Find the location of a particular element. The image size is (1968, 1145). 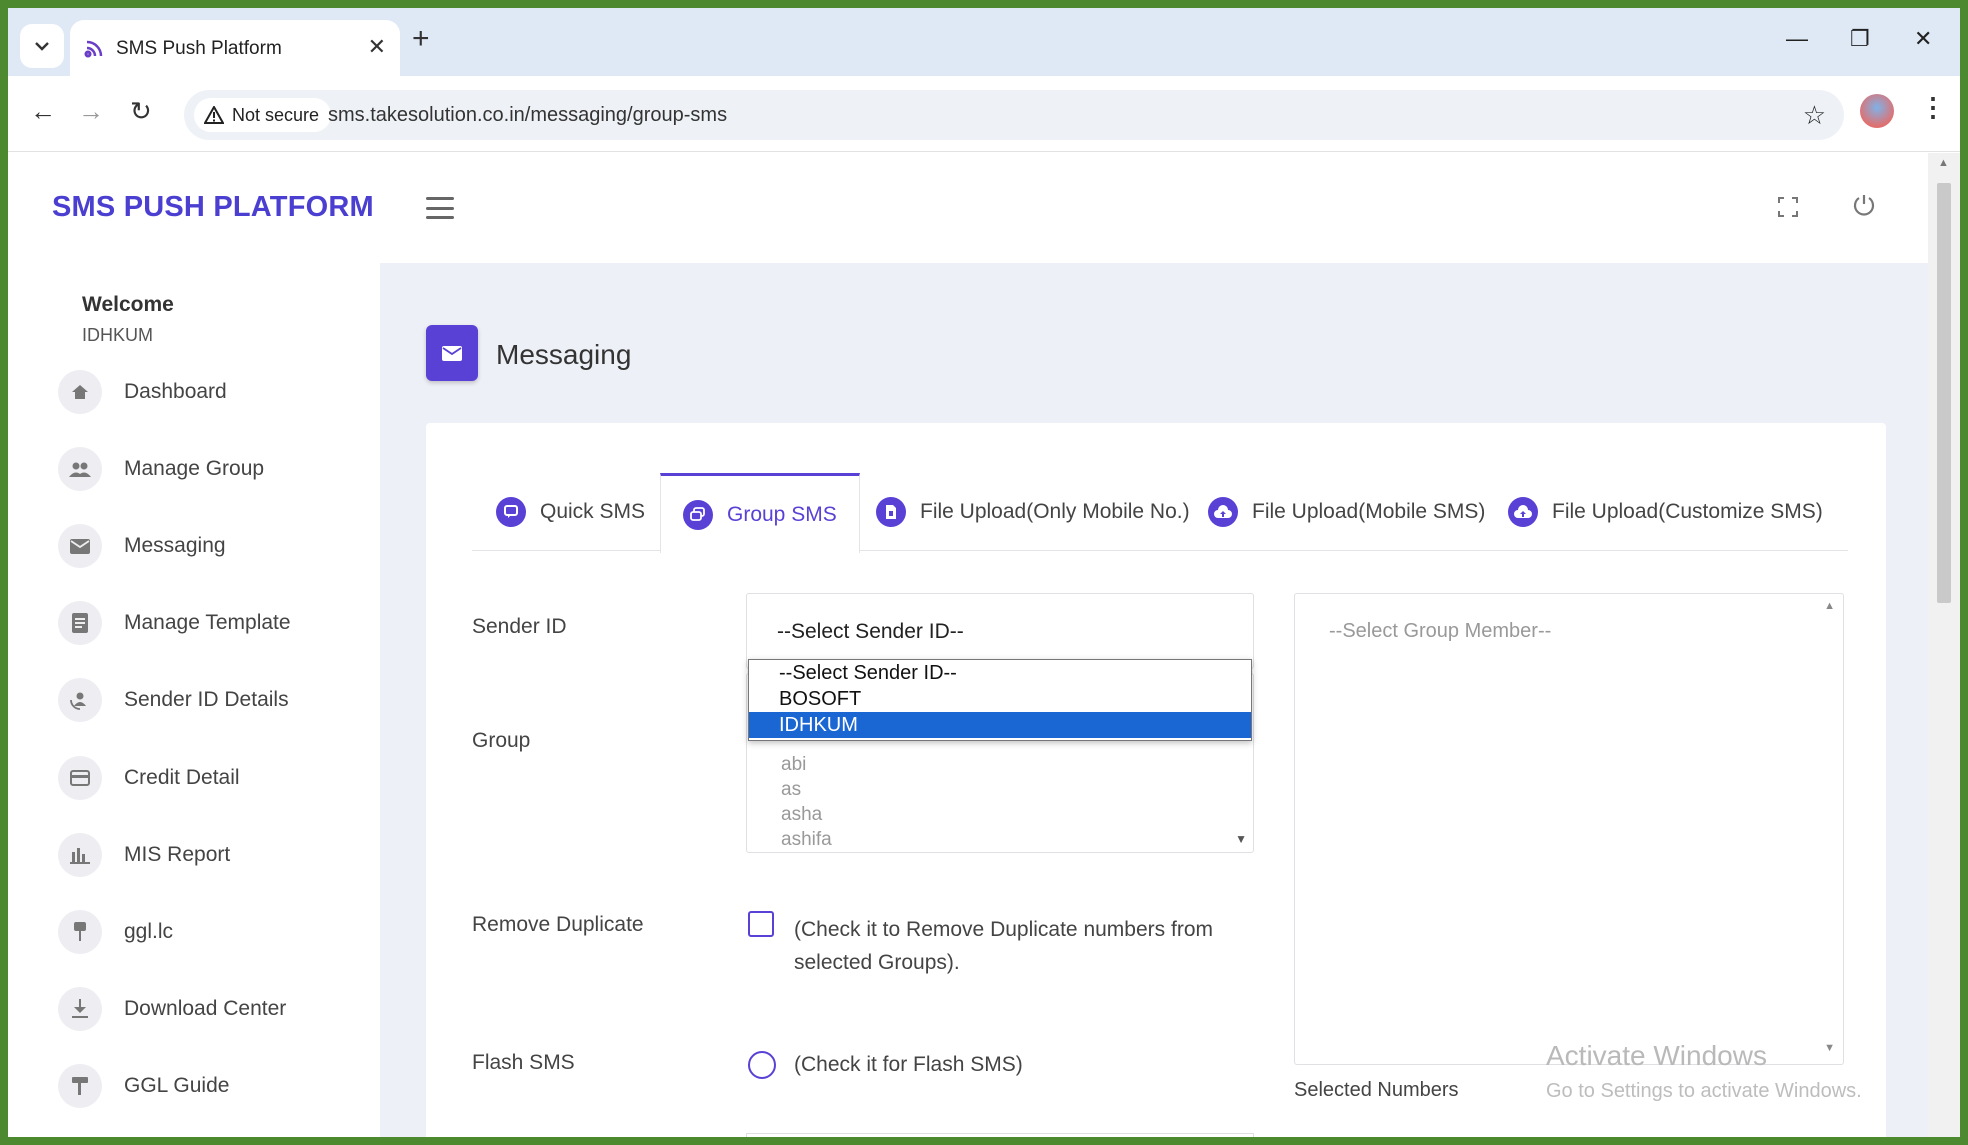

tab-search-button is located at coordinates (42, 46).